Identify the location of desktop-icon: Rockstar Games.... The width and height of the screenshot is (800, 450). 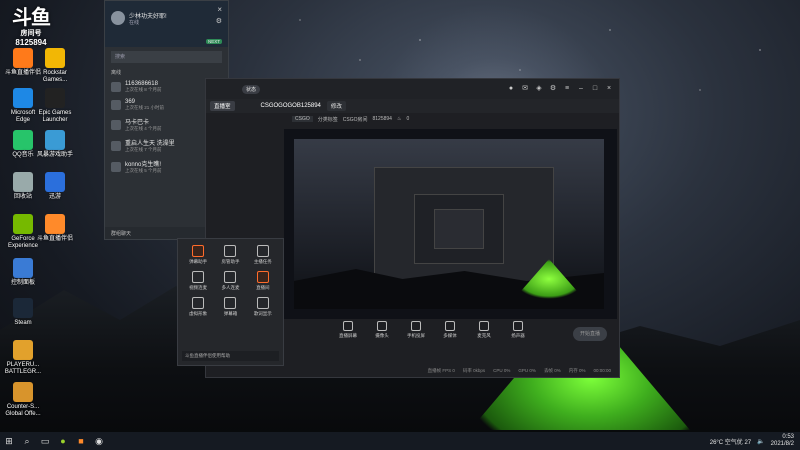
(55, 66).